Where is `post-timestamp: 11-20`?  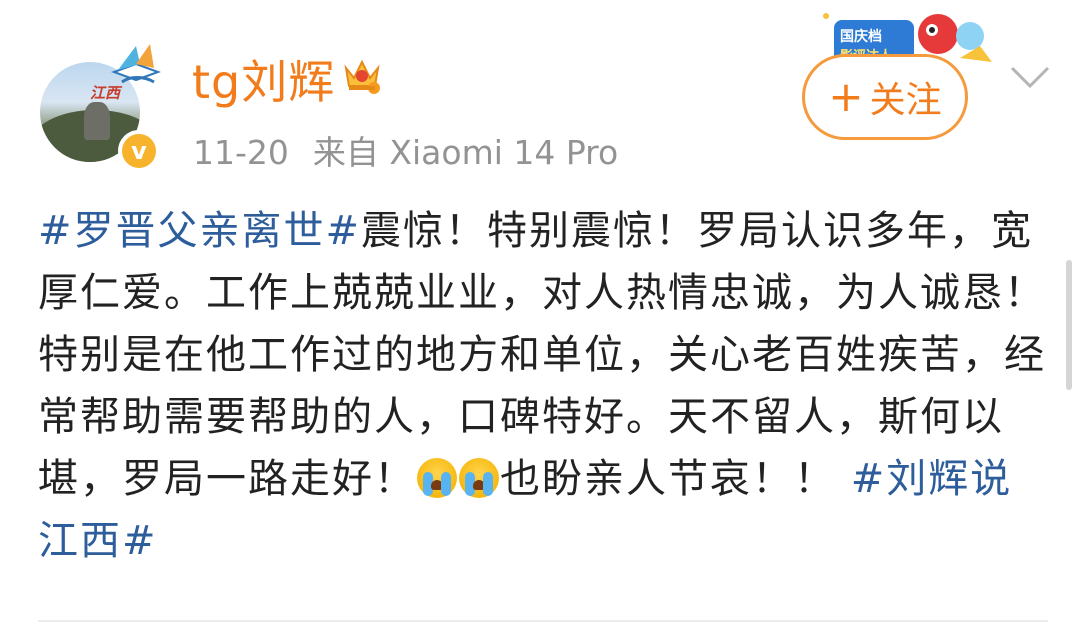 post-timestamp: 11-20 is located at coordinates (241, 152).